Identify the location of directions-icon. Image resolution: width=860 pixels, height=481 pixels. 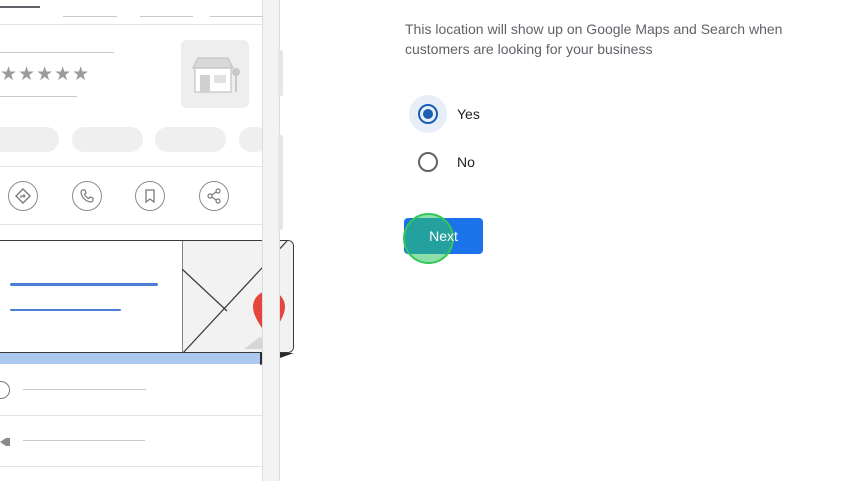
(23, 196).